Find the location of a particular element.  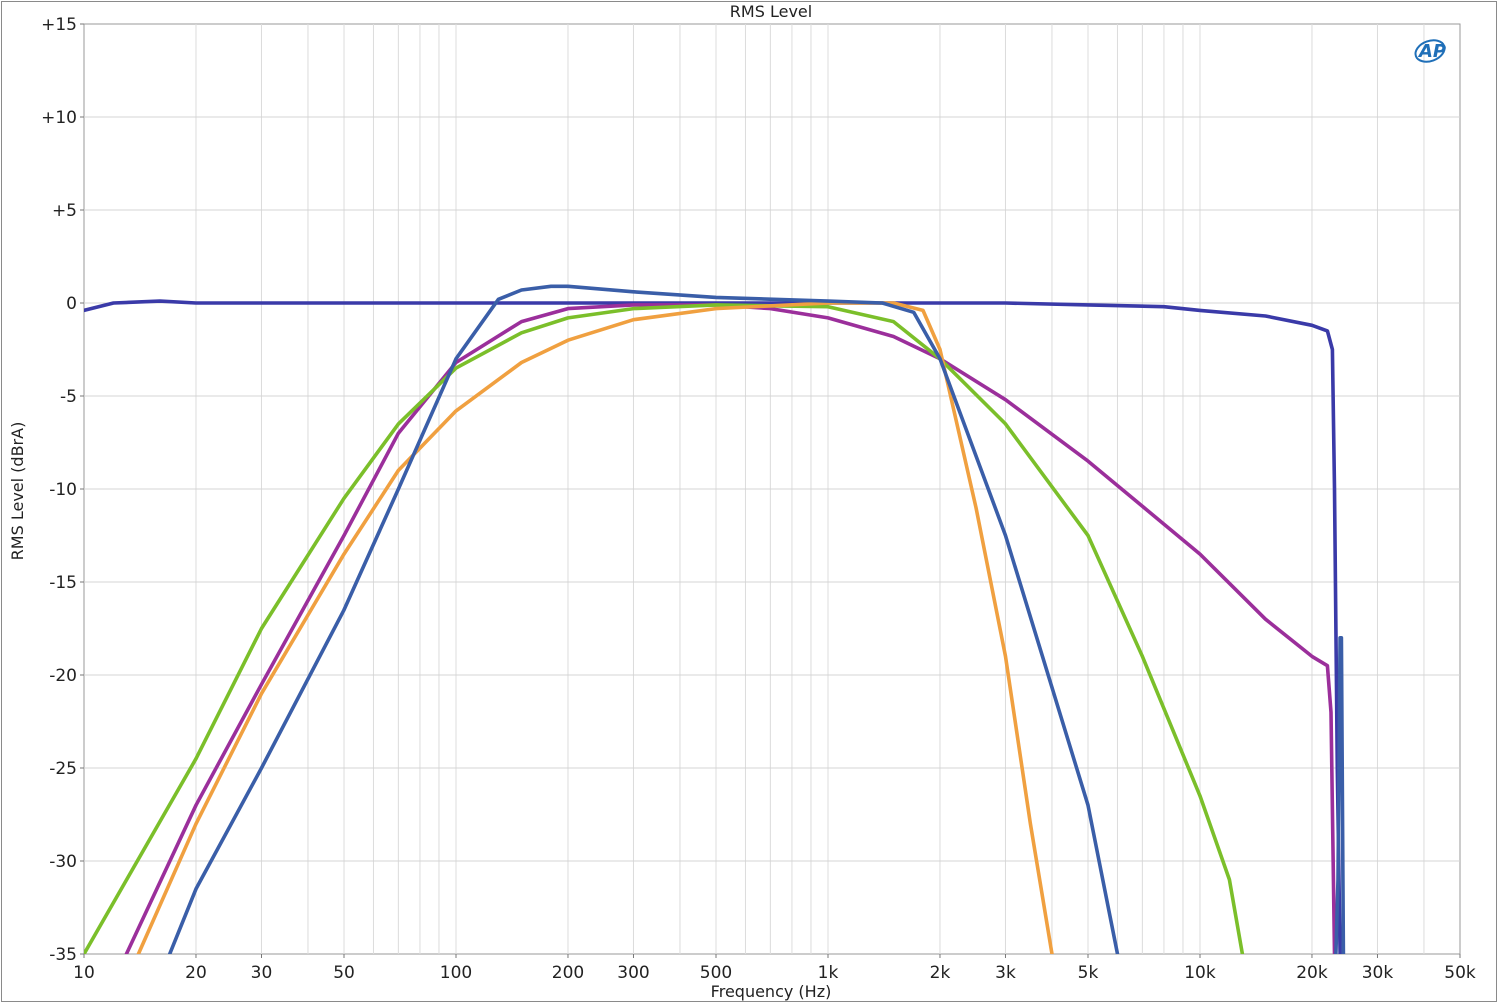

svg-text: AP is located at coordinates (1431, 51).